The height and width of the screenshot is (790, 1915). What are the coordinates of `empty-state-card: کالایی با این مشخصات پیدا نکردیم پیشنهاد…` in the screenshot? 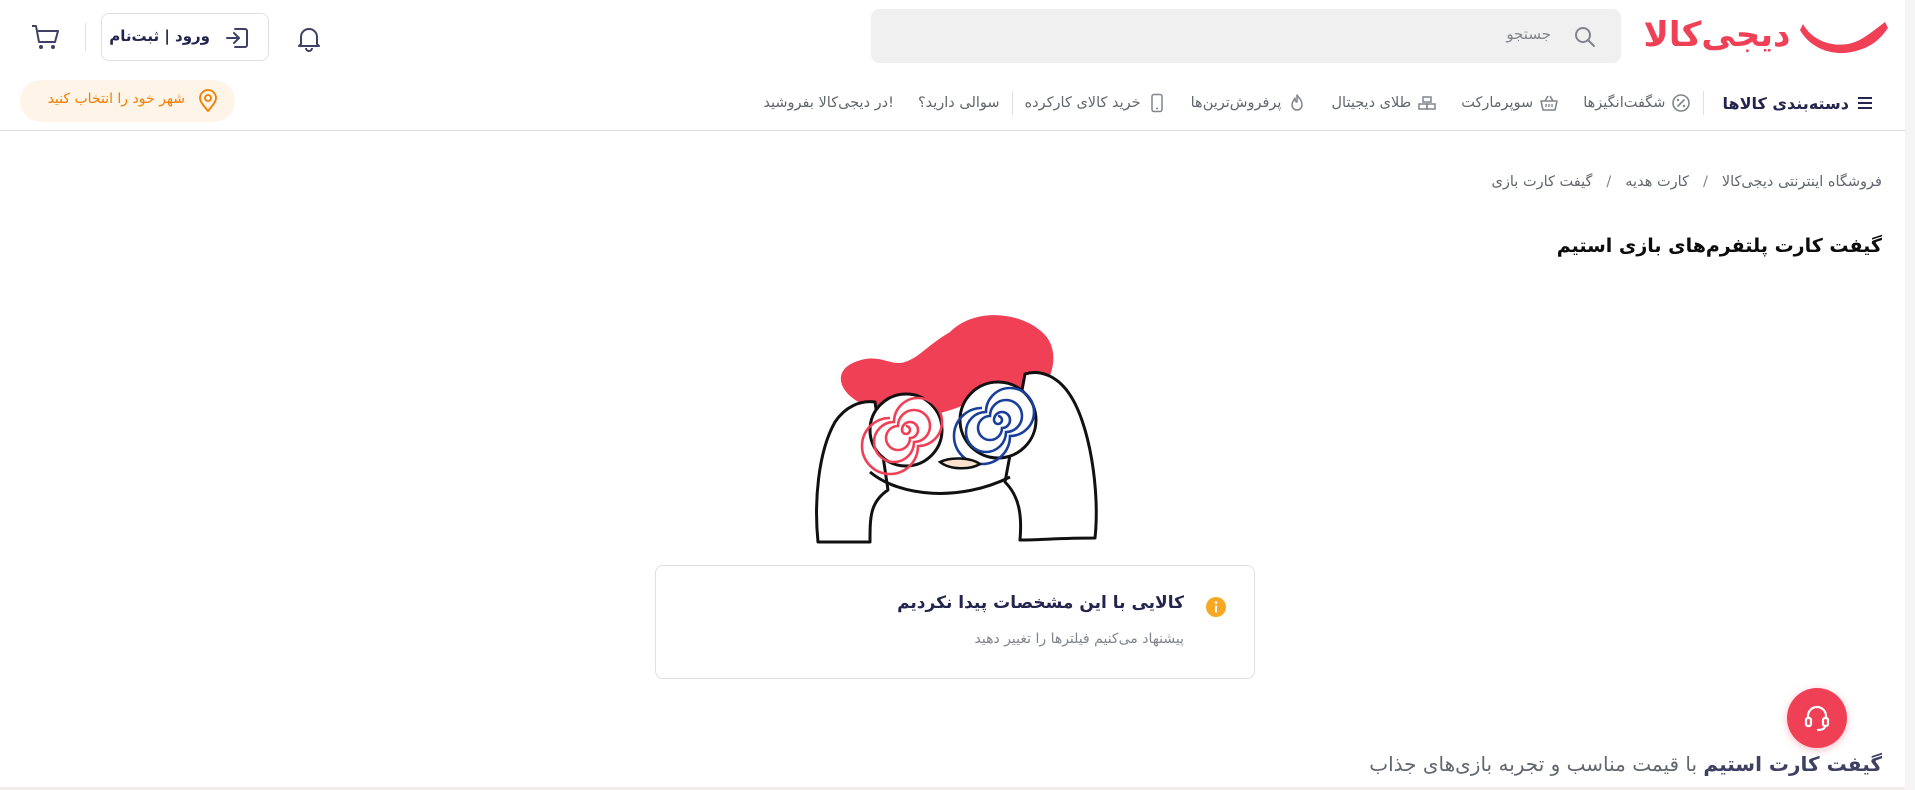 It's located at (955, 622).